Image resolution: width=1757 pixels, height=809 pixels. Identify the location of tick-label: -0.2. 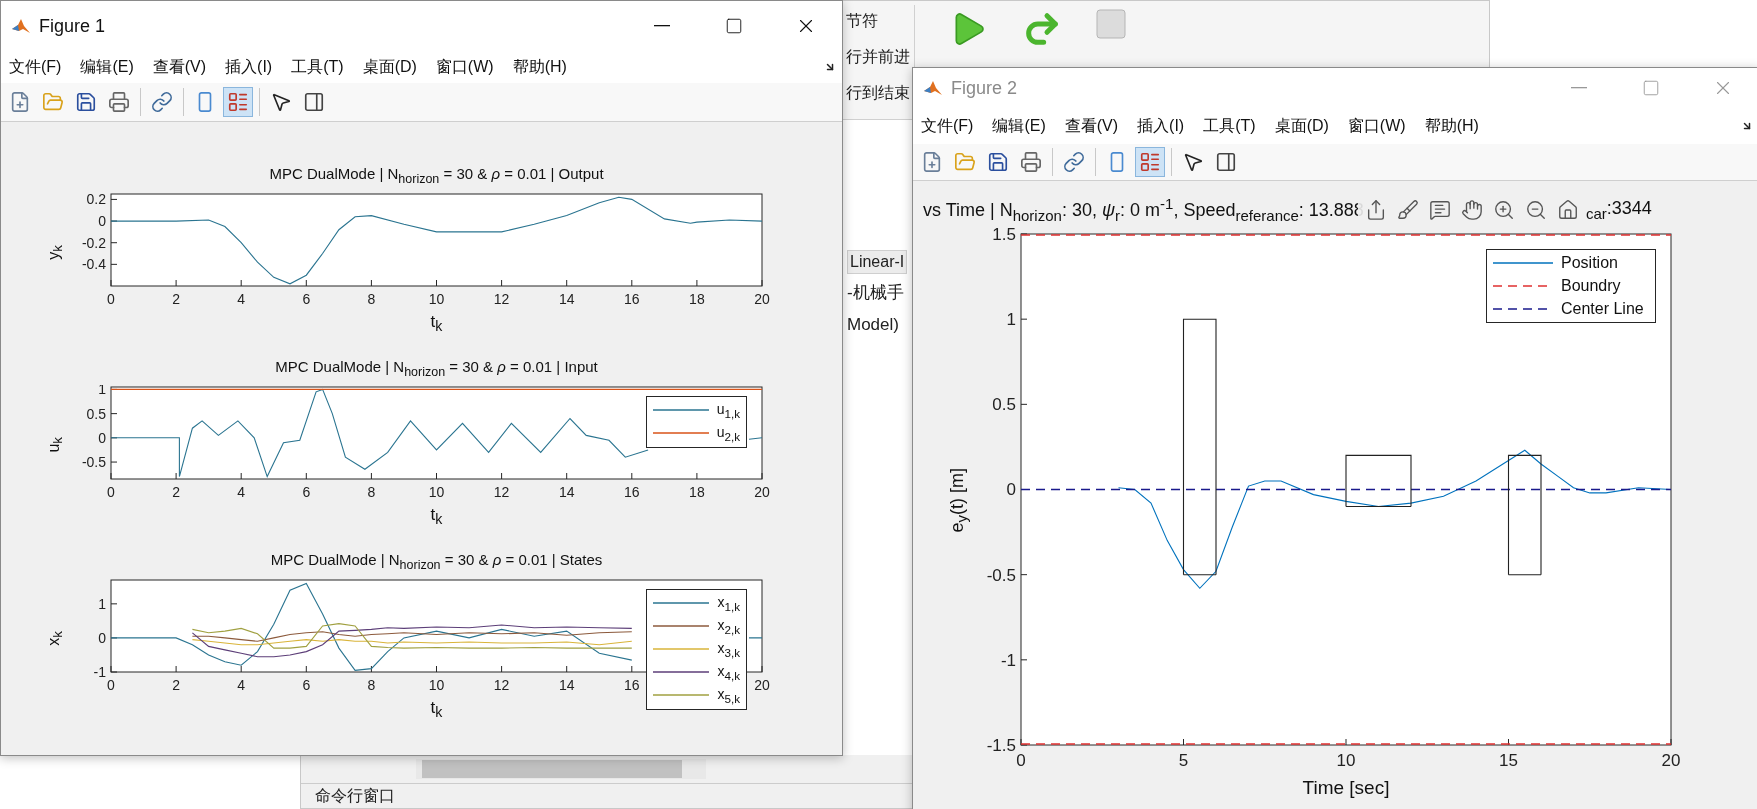
(93, 242).